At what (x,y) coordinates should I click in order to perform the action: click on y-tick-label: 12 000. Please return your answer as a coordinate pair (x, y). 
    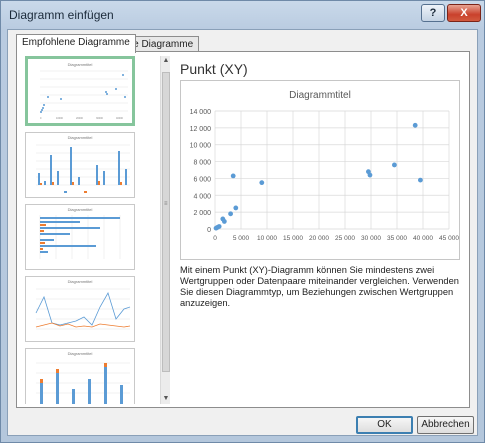
    Looking at the image, I should click on (201, 129).